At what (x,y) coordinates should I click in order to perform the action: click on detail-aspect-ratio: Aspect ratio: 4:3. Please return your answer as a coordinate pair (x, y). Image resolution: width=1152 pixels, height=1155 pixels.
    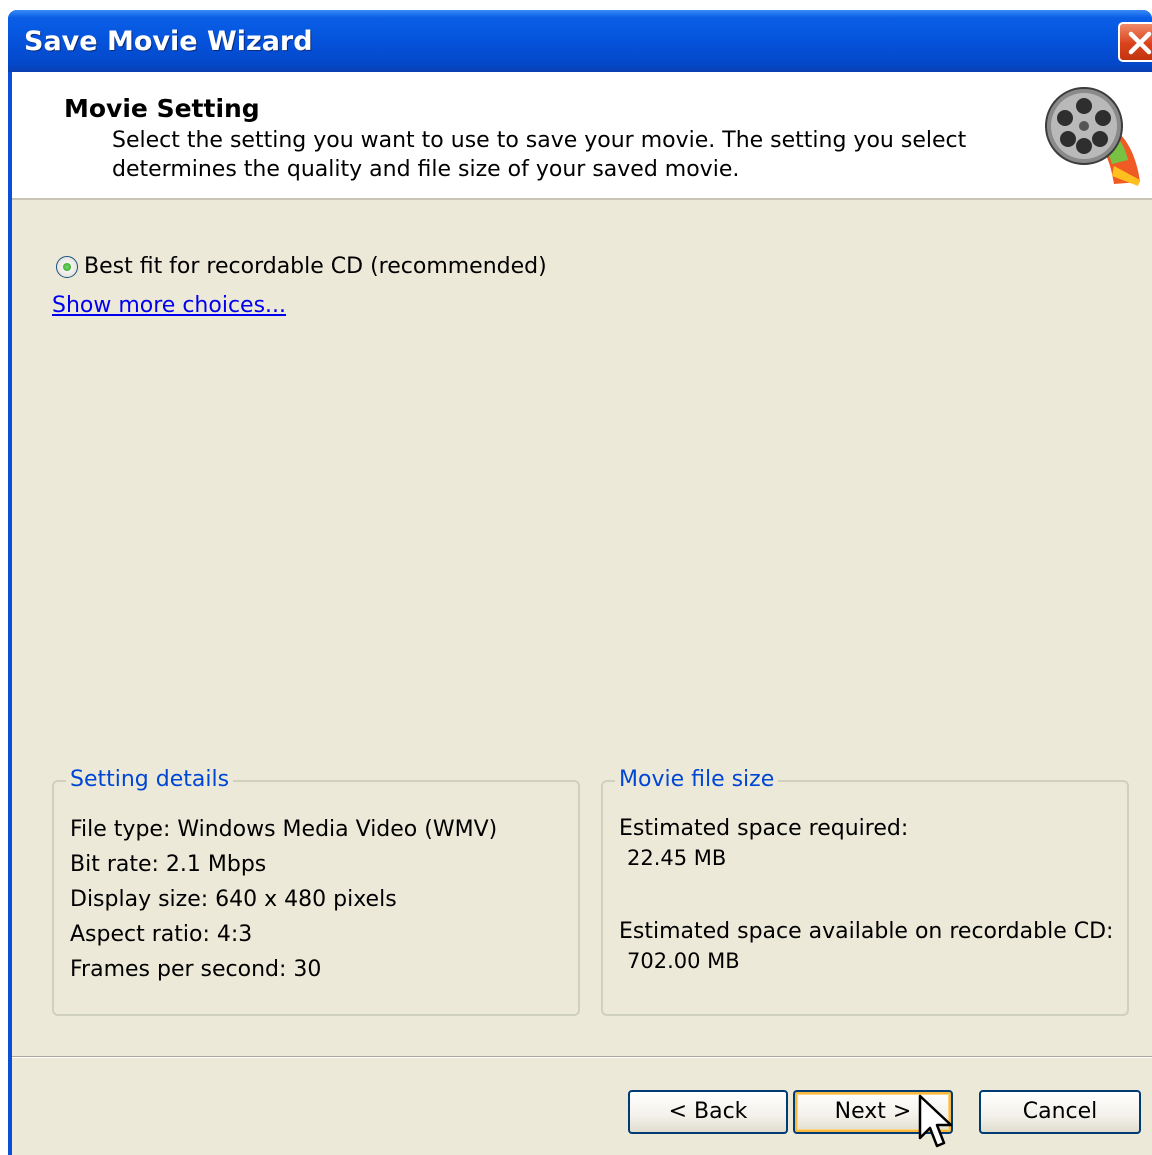
    Looking at the image, I should click on (161, 934).